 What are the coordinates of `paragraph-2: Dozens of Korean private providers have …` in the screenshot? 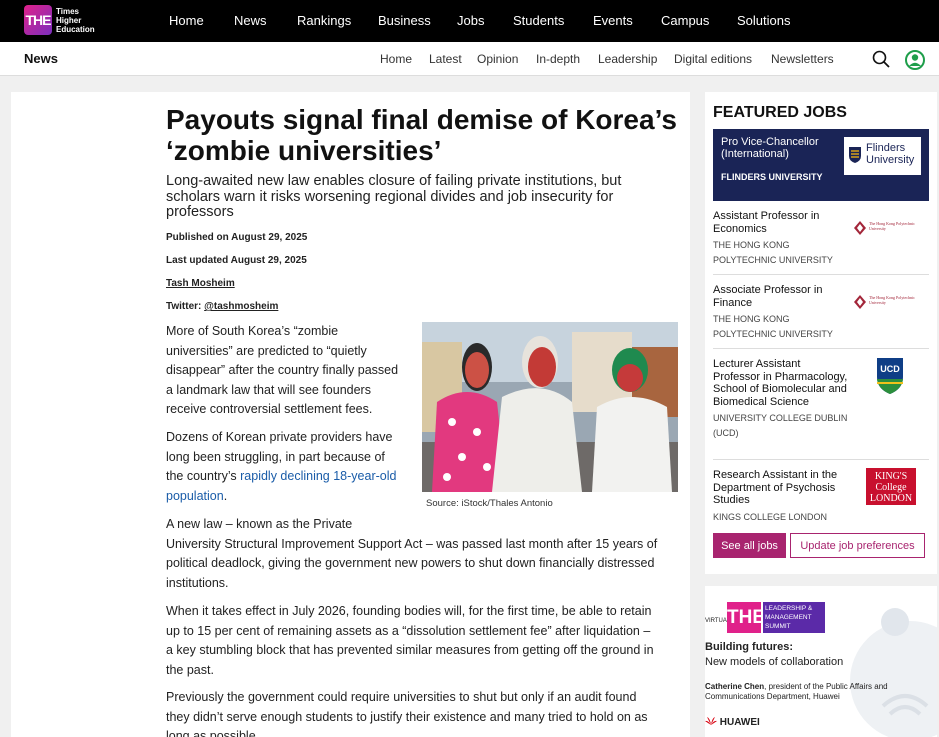 It's located at (281, 467).